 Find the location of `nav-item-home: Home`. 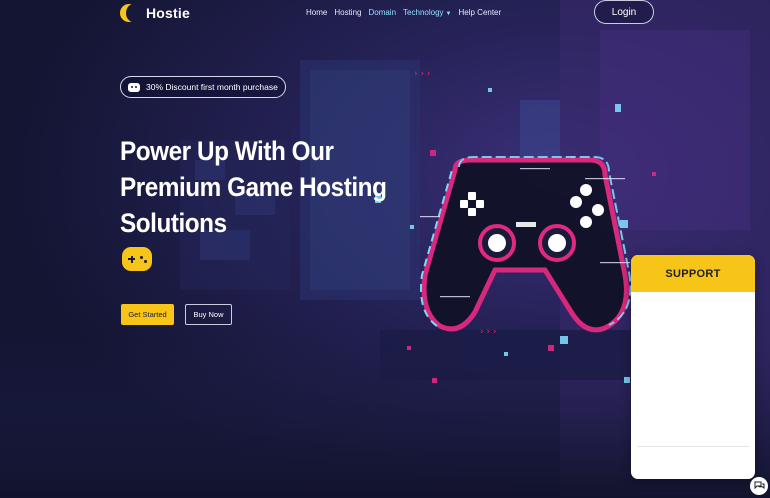

nav-item-home: Home is located at coordinates (316, 12).